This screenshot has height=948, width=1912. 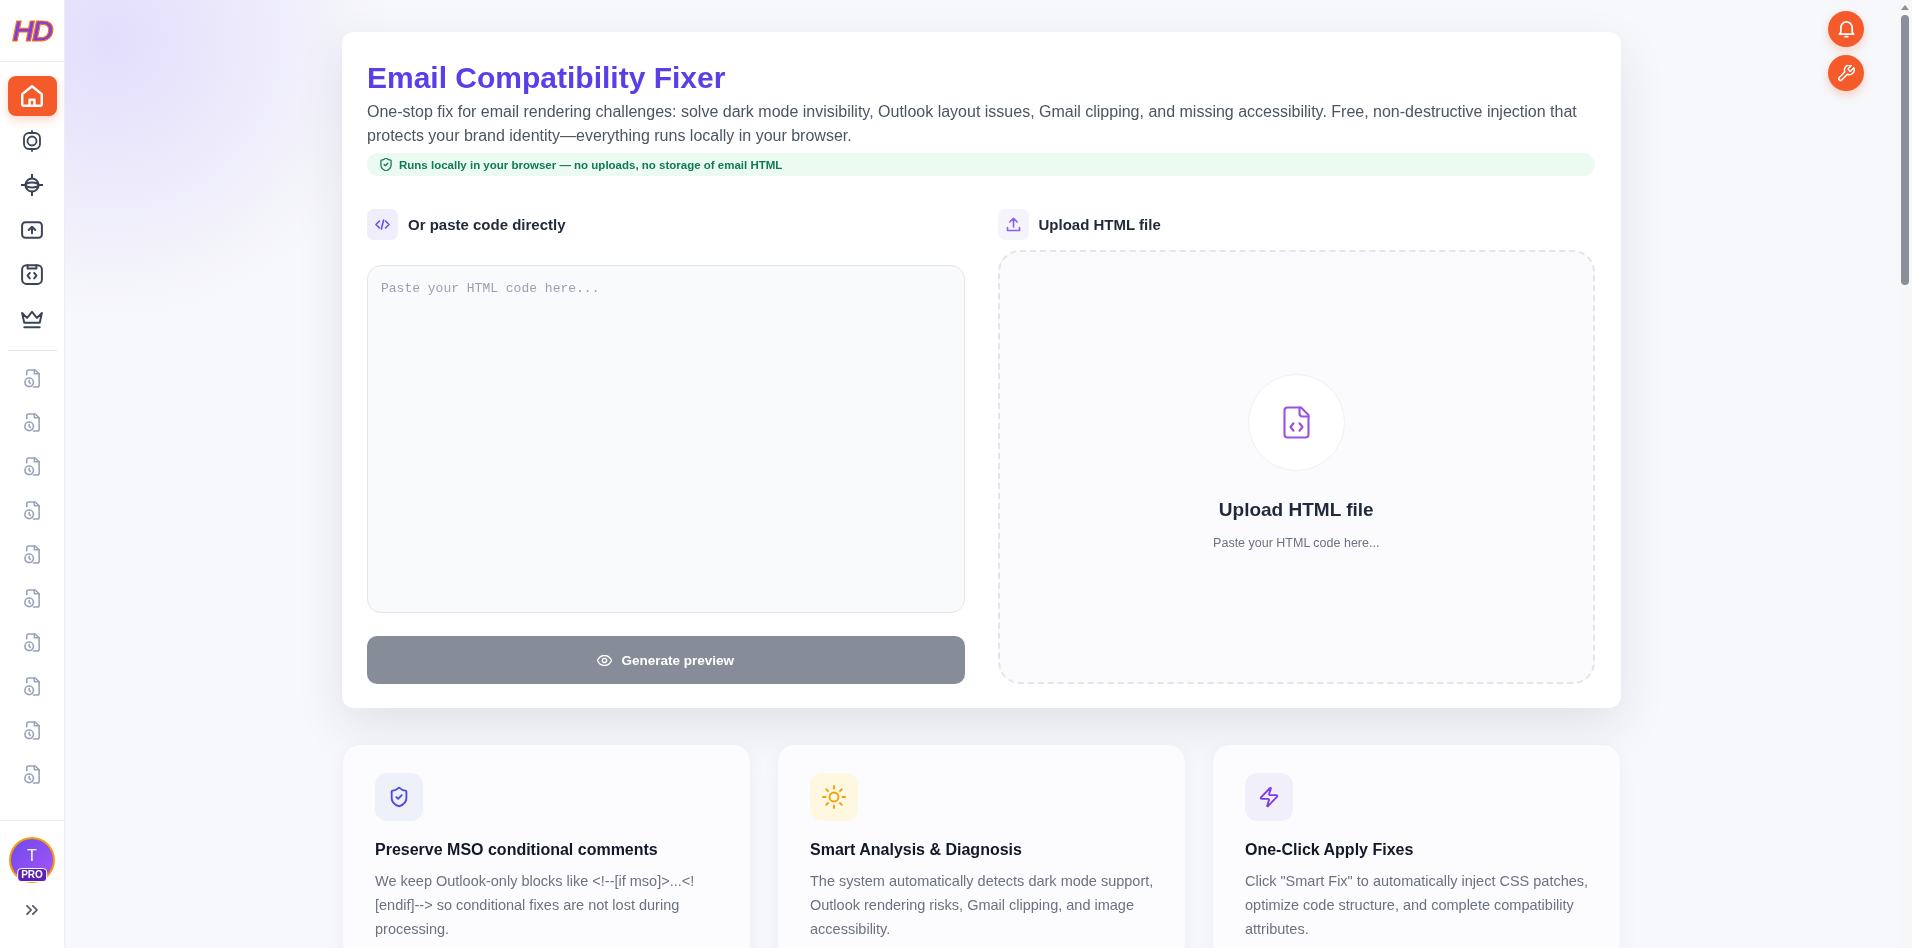 I want to click on upload-title: Upload HTML file, so click(x=1296, y=510).